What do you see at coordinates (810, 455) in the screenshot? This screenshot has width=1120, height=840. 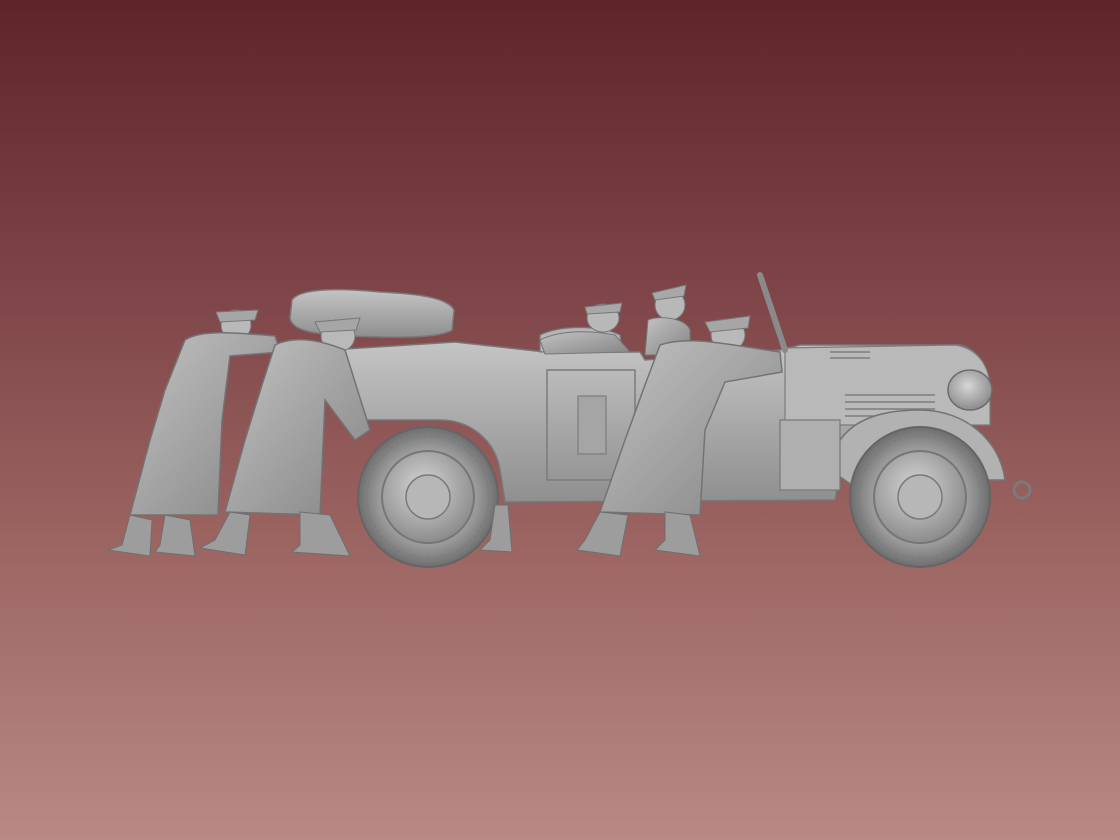 I see `side-toolbox` at bounding box center [810, 455].